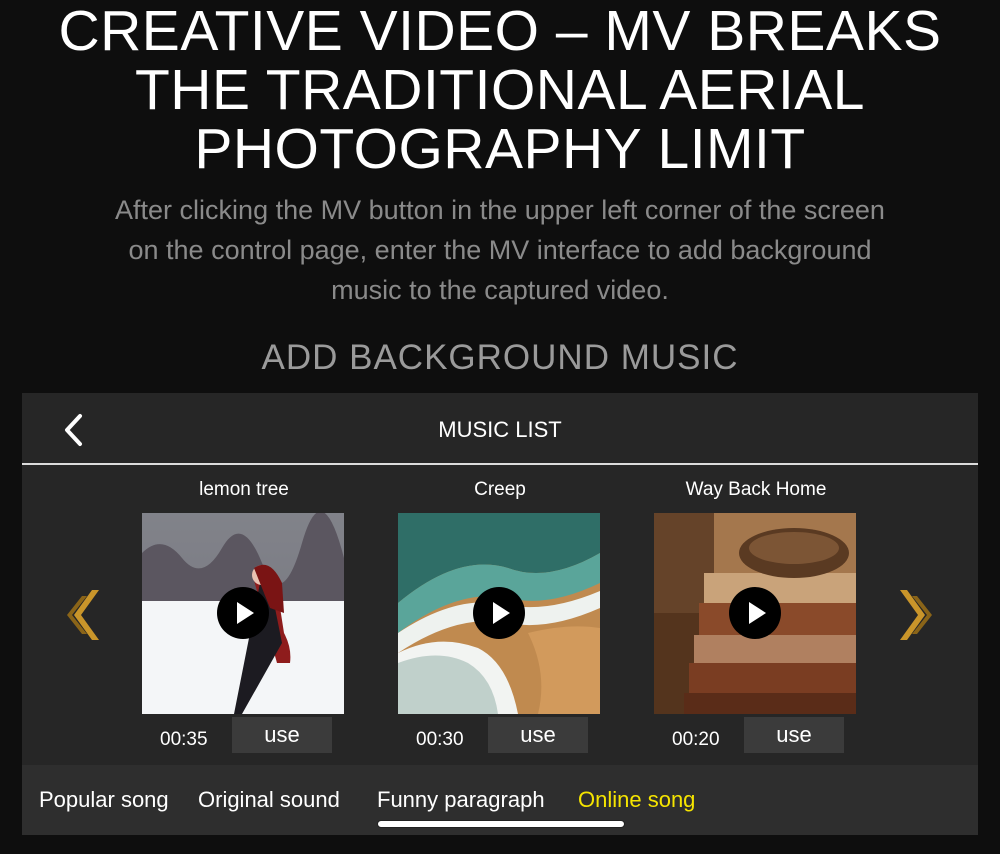  I want to click on song-card: Creep 00:30 use, so click(500, 616).